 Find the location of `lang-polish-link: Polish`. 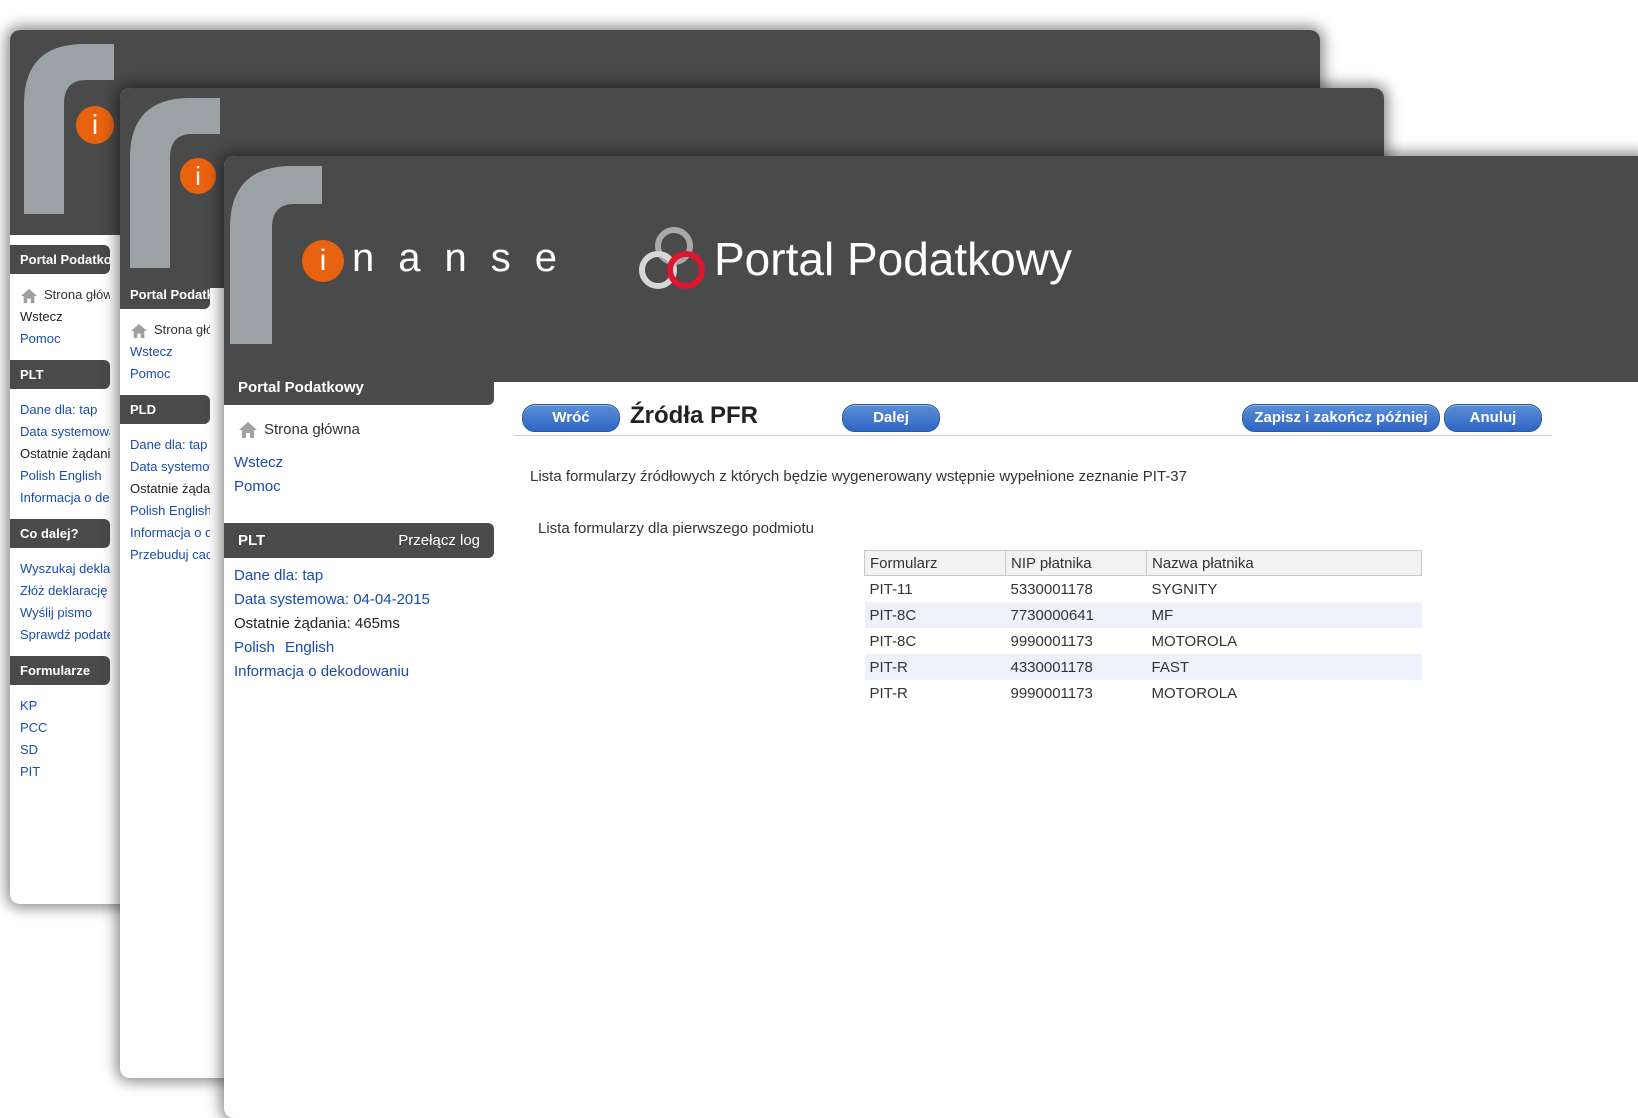

lang-polish-link: Polish is located at coordinates (254, 647).